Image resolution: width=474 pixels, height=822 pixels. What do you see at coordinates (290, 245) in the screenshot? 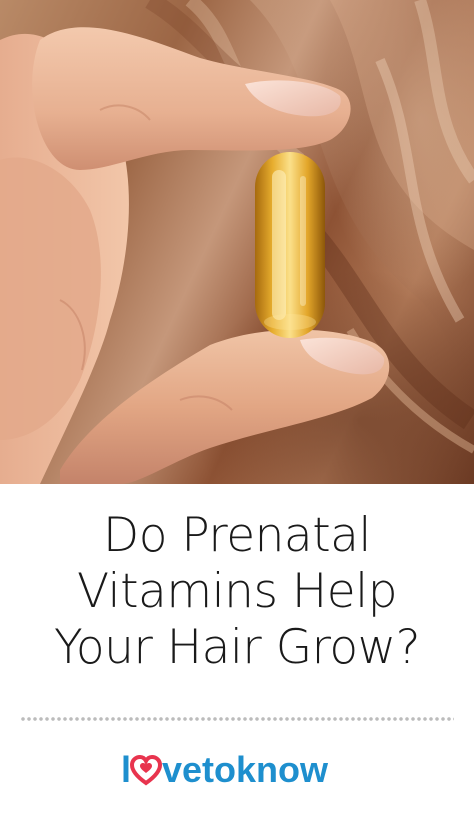
I see `softgel-capsule` at bounding box center [290, 245].